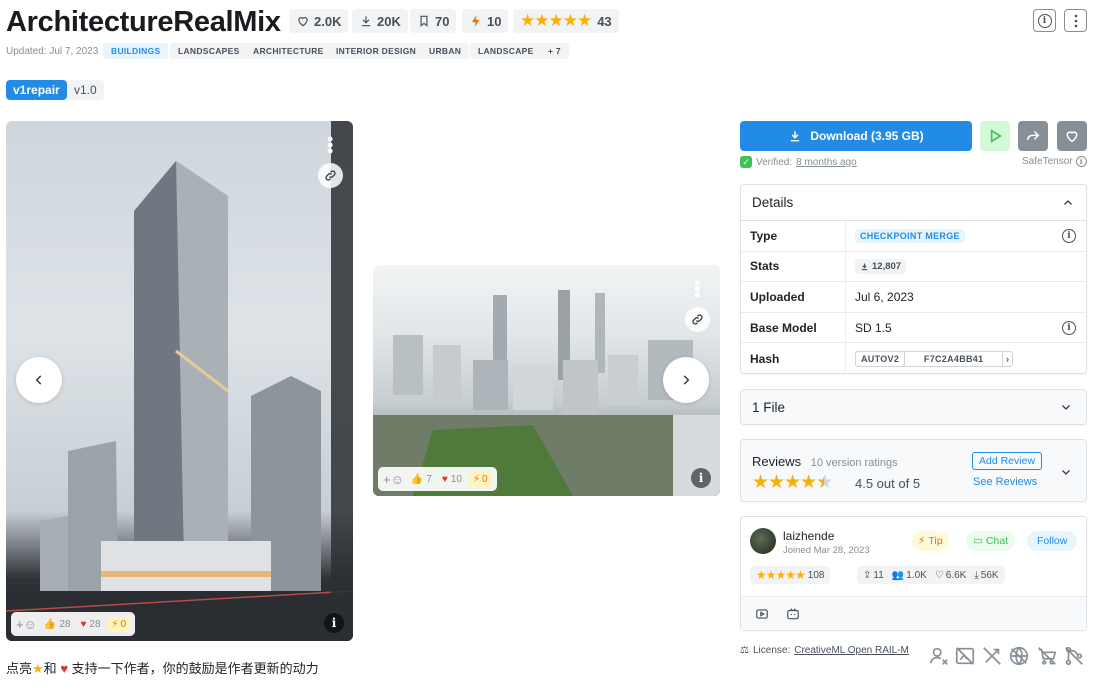 The height and width of the screenshot is (695, 1100). What do you see at coordinates (39, 380) in the screenshot?
I see `prev-image-button` at bounding box center [39, 380].